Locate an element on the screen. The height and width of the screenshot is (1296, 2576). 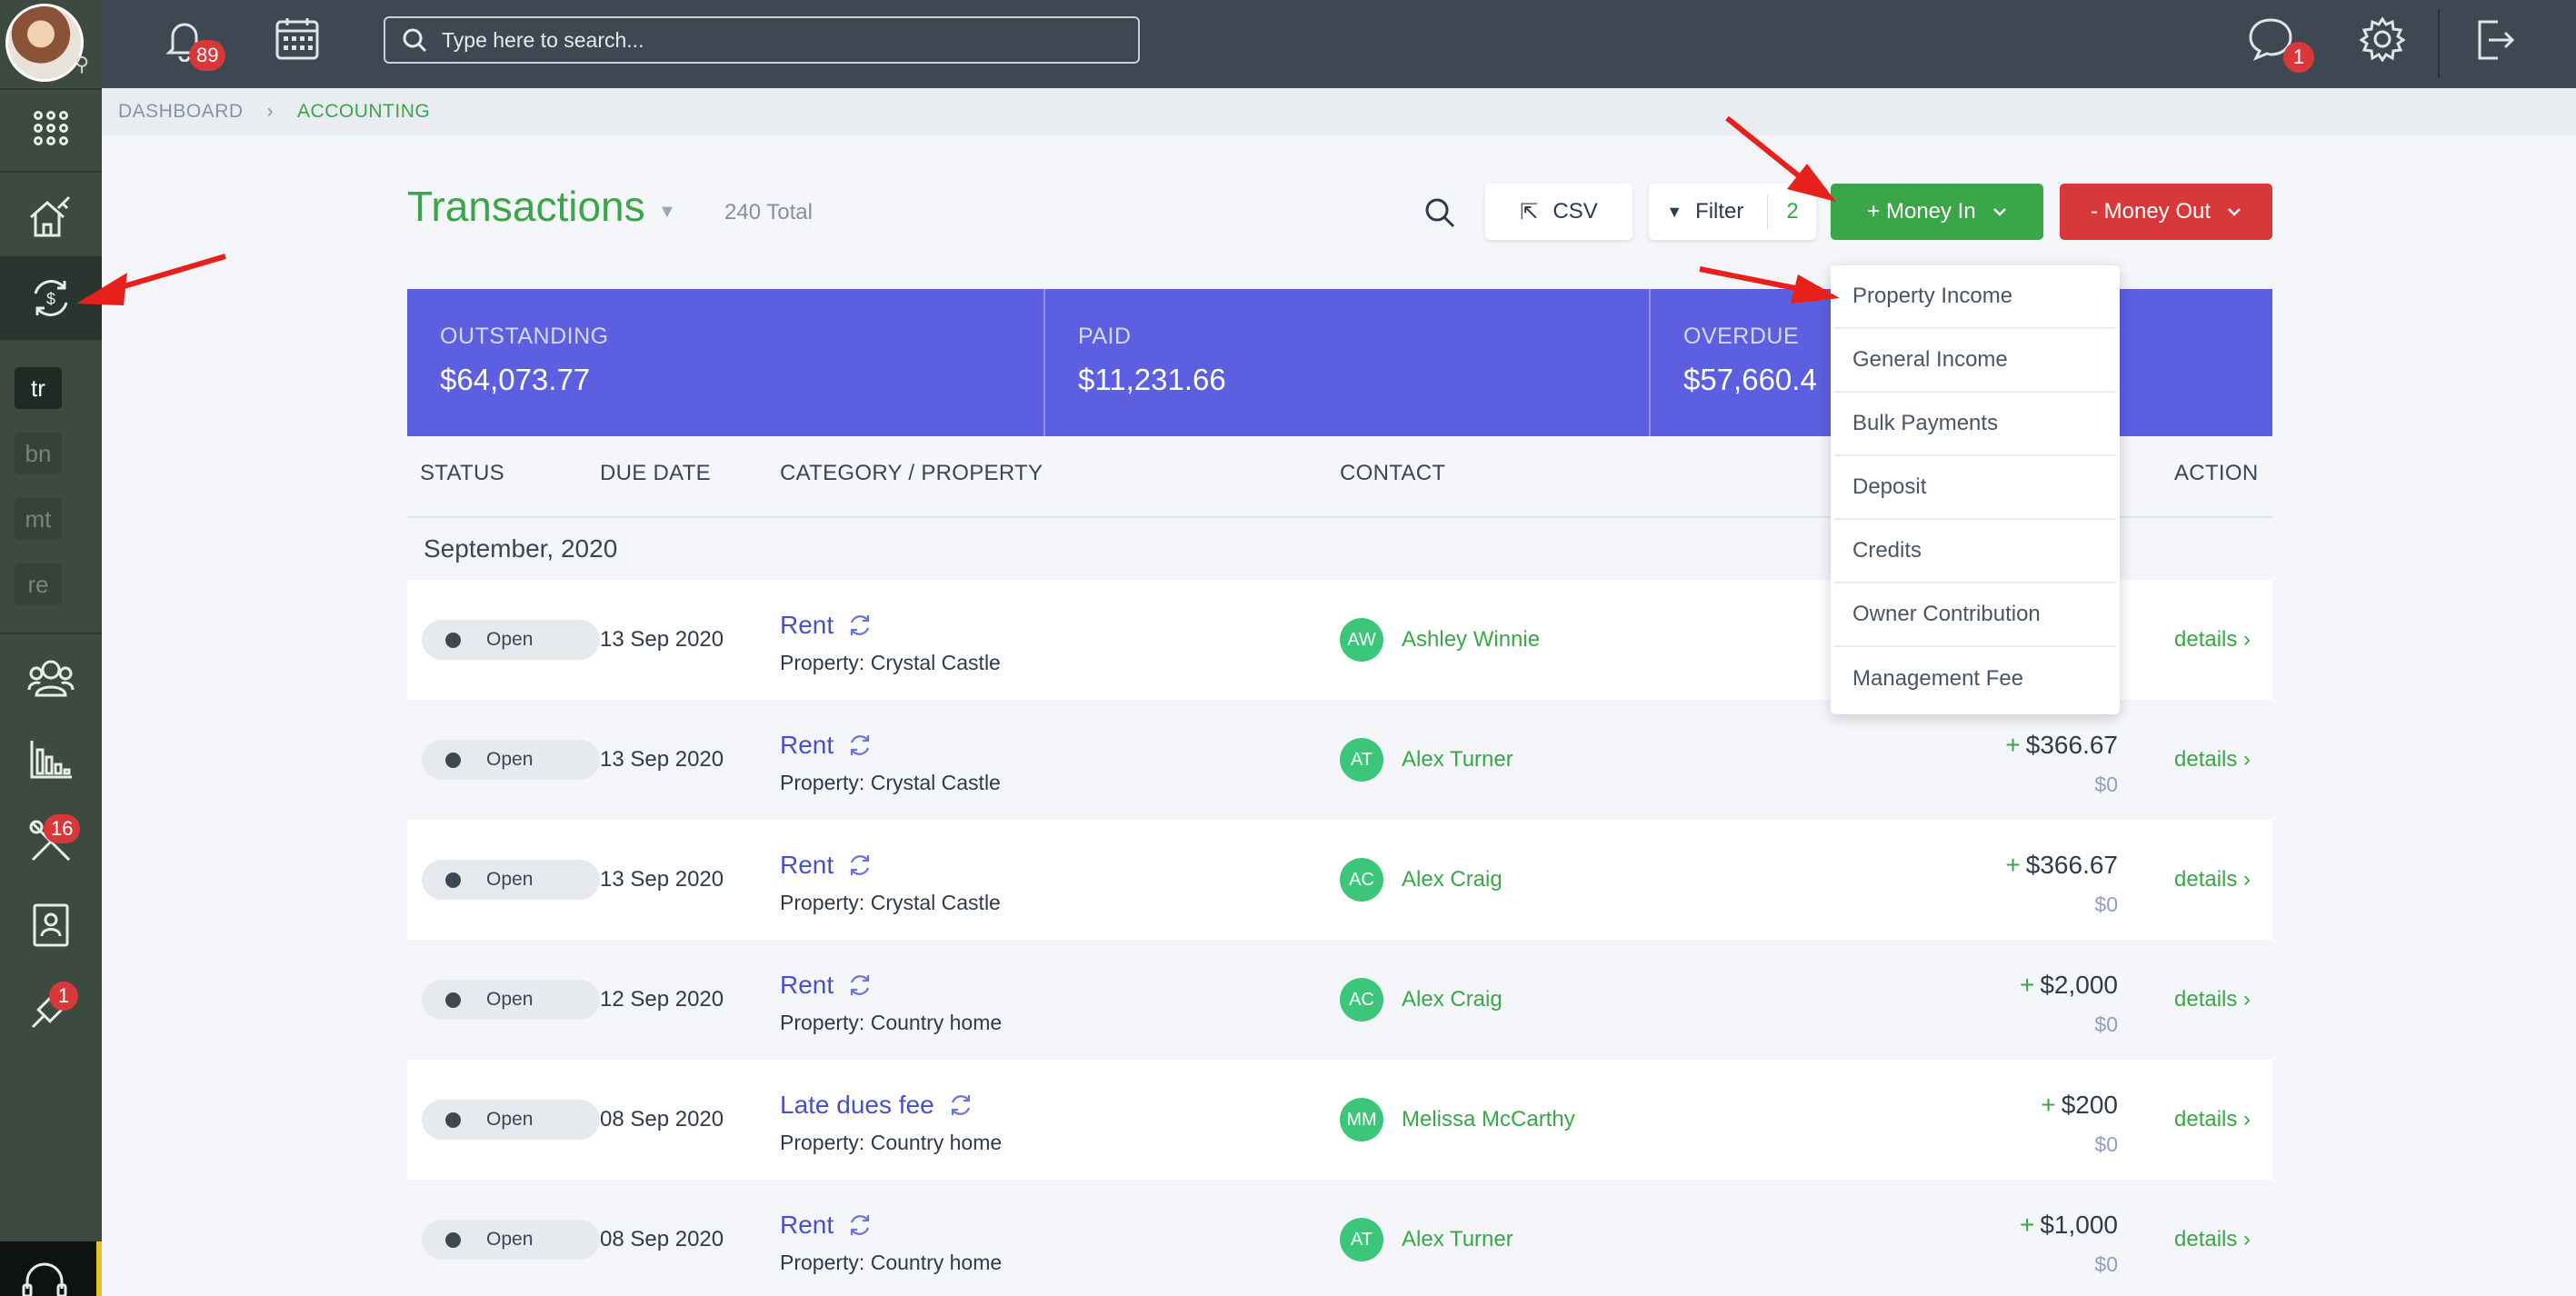
sidebar-item-properties is located at coordinates (51, 217).